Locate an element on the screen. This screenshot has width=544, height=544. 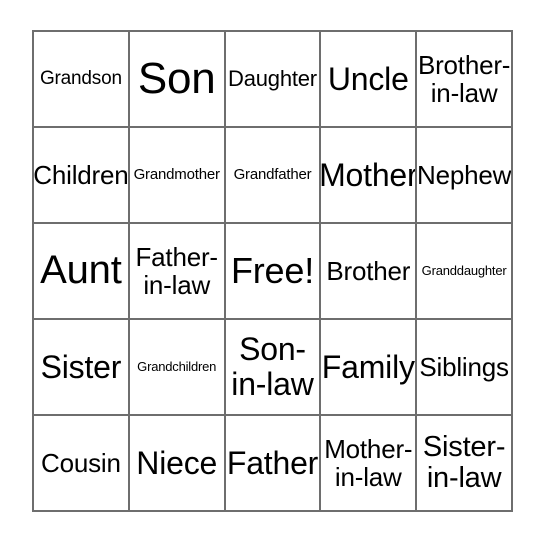
bingo-cell: Mother is located at coordinates (369, 176).